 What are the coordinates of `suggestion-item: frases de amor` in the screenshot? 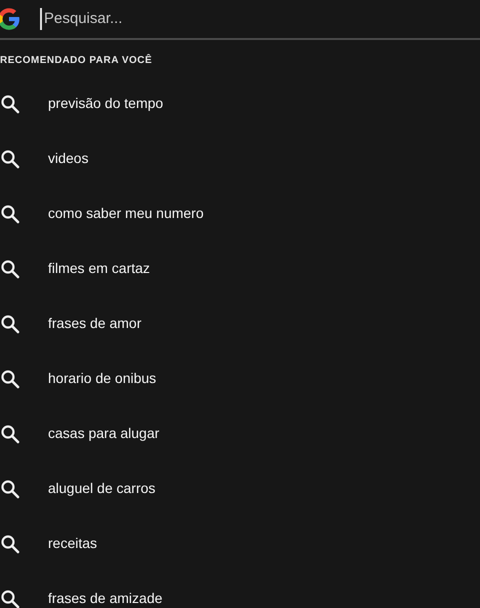 It's located at (240, 323).